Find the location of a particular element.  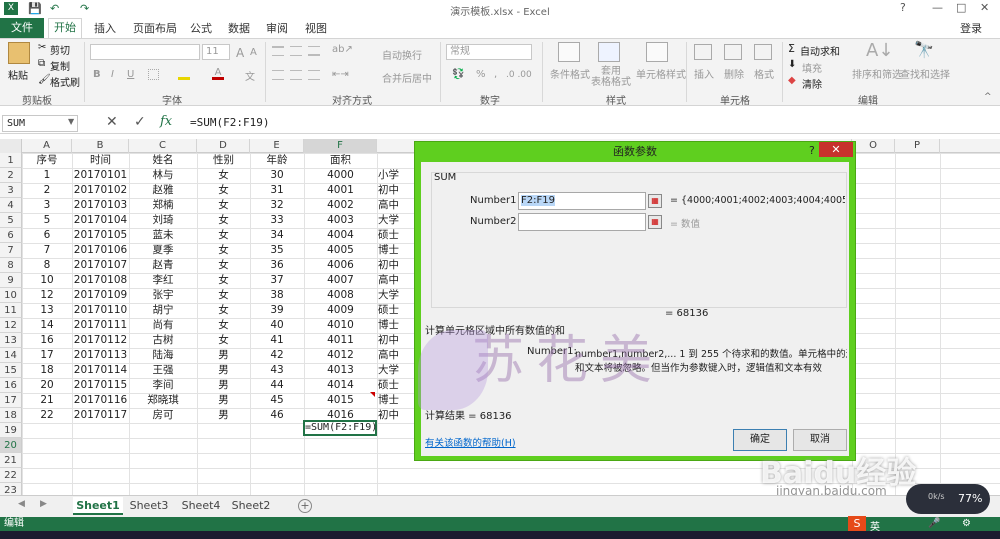

column-header-d: D is located at coordinates (223, 146).